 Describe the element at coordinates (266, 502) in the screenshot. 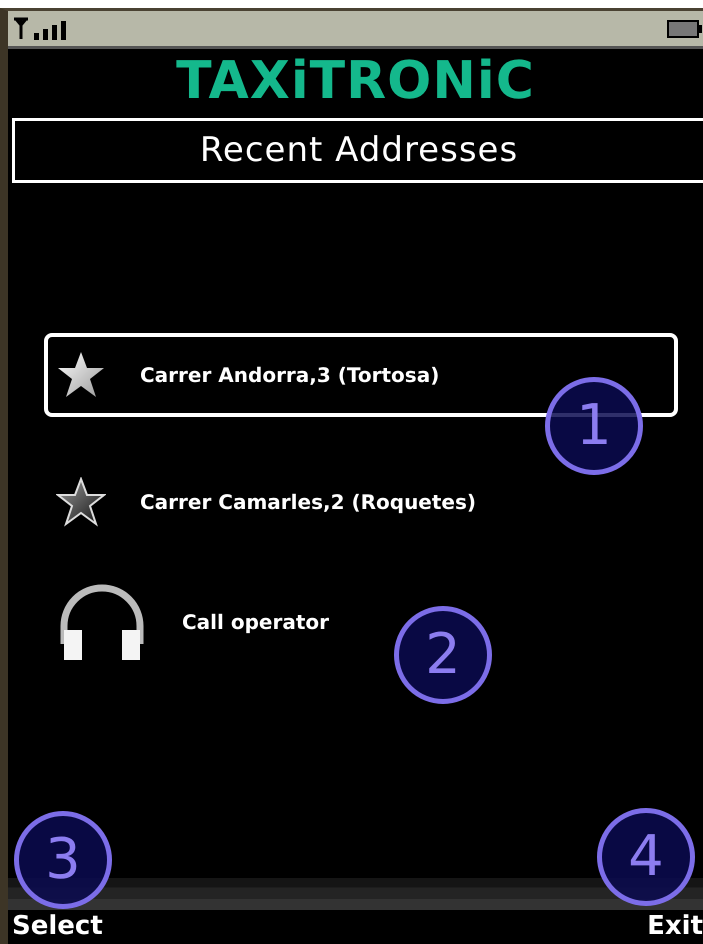

I see `address-list-item: Carrer Camarles,2 (Roquetes)` at that location.